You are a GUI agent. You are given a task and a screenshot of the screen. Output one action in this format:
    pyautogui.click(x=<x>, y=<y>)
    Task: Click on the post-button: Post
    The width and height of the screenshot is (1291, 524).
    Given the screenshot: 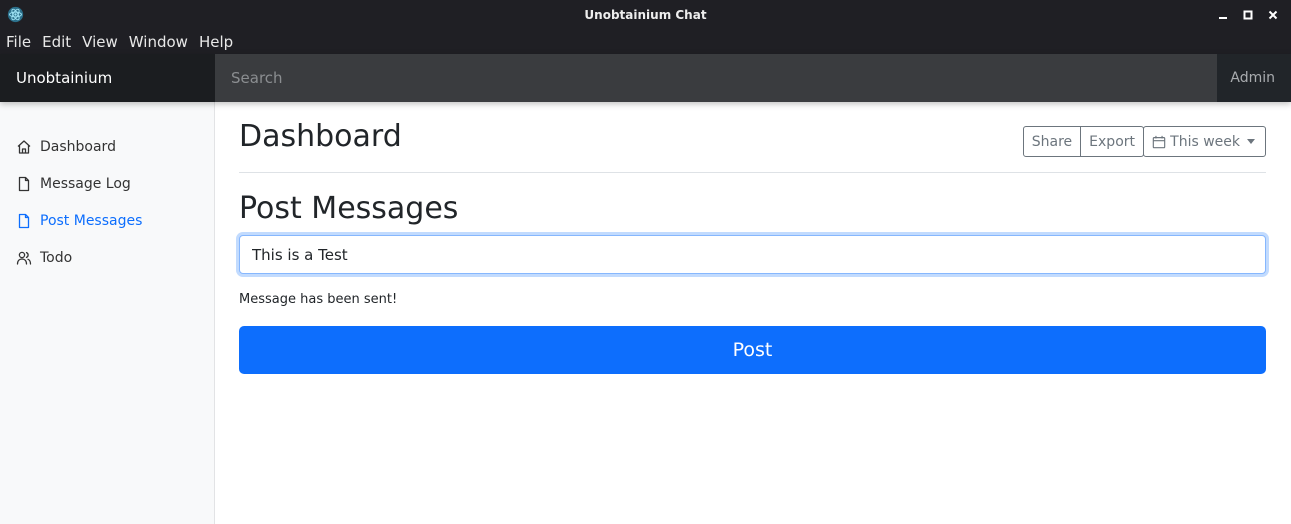 What is the action you would take?
    pyautogui.click(x=752, y=350)
    